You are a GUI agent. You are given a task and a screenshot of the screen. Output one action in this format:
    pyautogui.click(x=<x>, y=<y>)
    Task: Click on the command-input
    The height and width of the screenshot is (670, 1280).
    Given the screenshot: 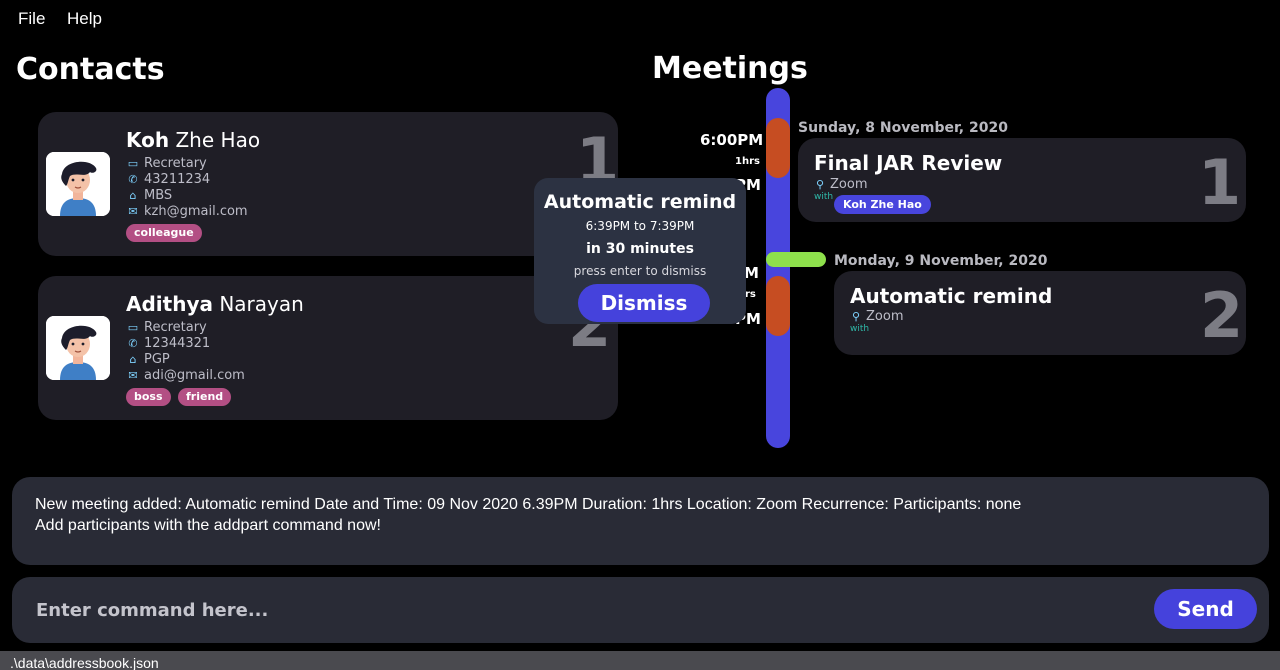 What is the action you would take?
    pyautogui.click(x=586, y=610)
    